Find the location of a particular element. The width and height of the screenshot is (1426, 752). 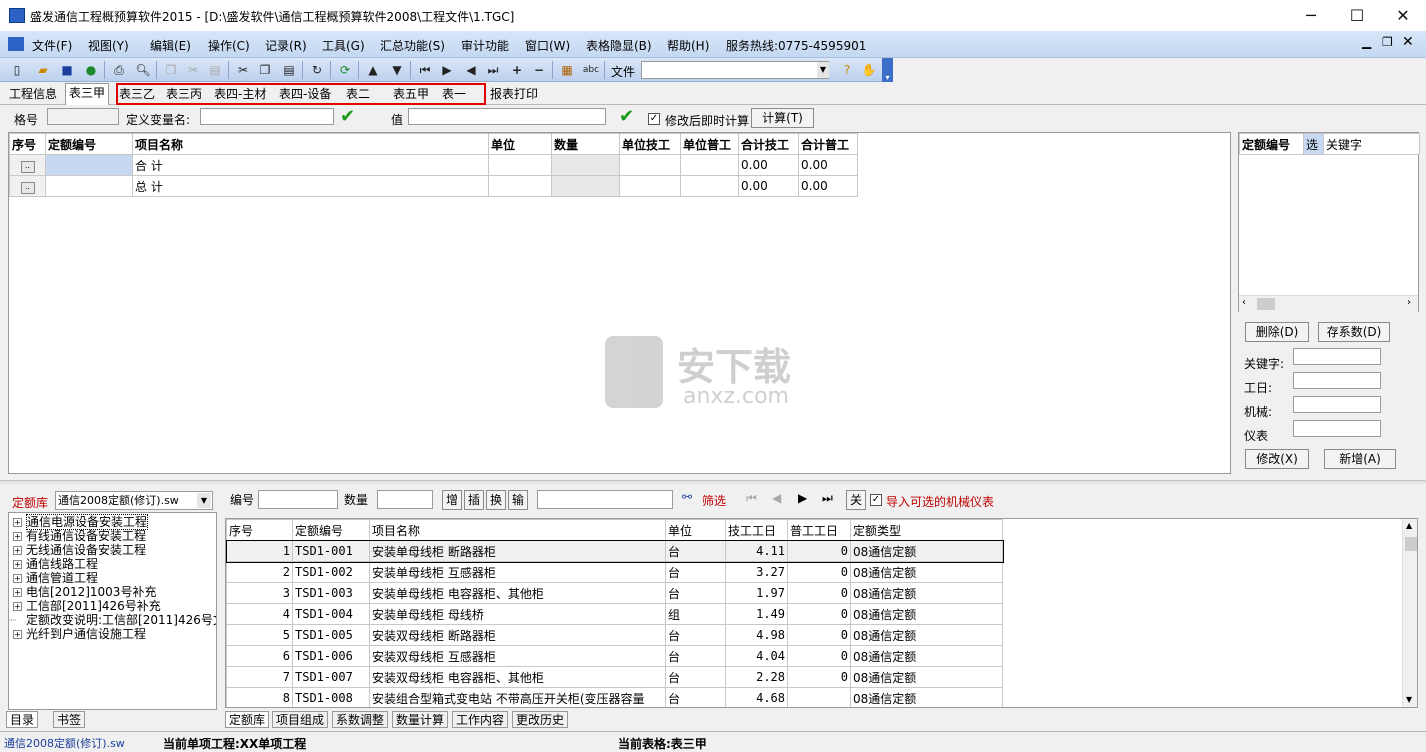

mdi-close-icon: ✕ is located at coordinates (1408, 42).